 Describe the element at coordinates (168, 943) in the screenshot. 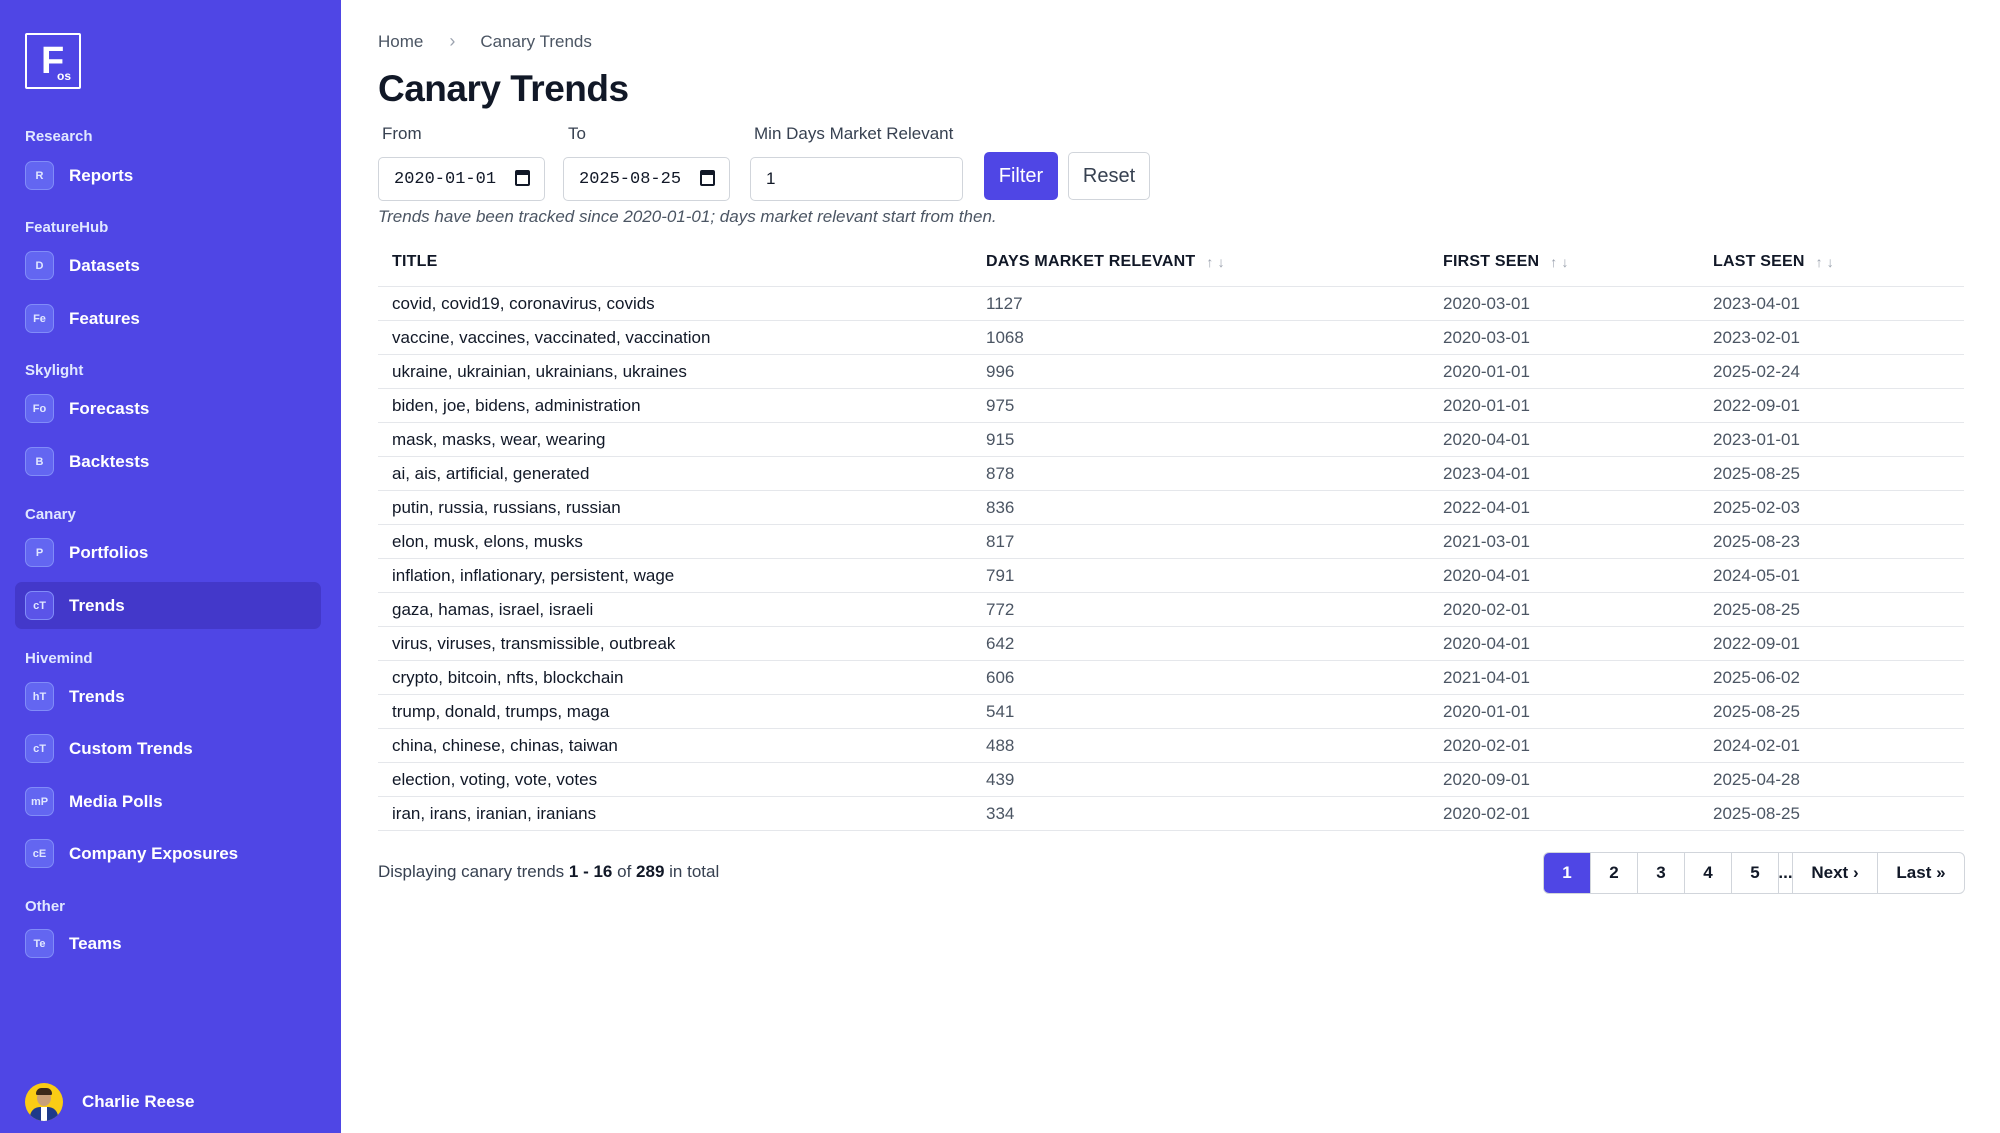

I see `sidebar-item-teams: Te Teams` at that location.